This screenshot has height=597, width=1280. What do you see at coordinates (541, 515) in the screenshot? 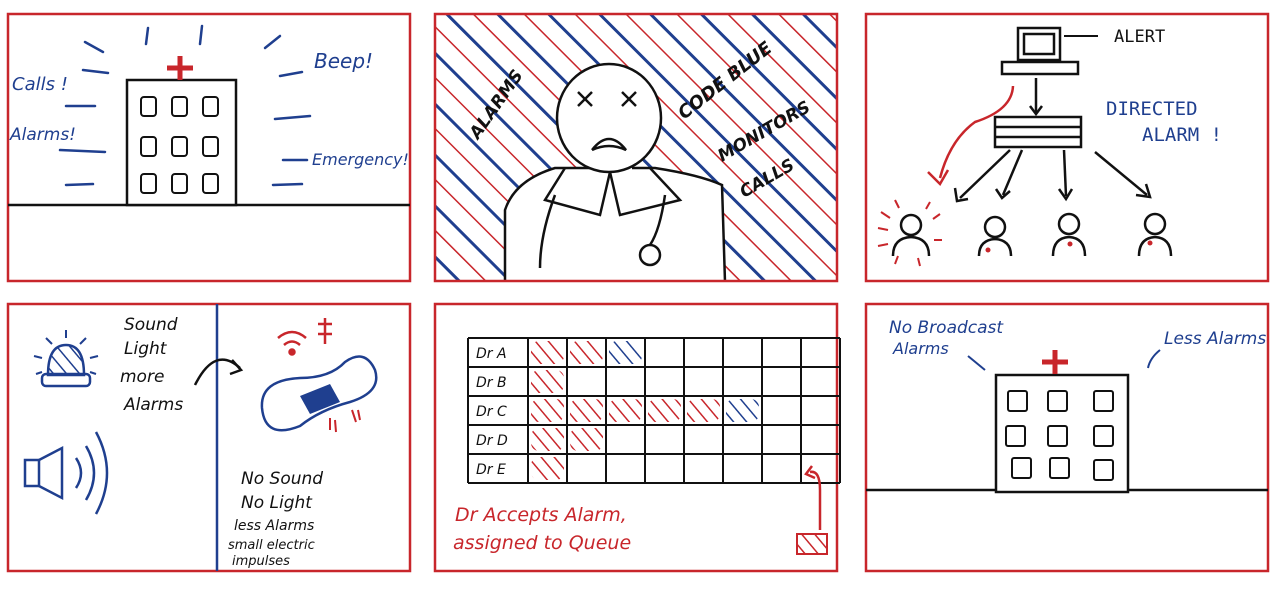
I see `queue-note-1: Dr Accepts Alarm,` at bounding box center [541, 515].